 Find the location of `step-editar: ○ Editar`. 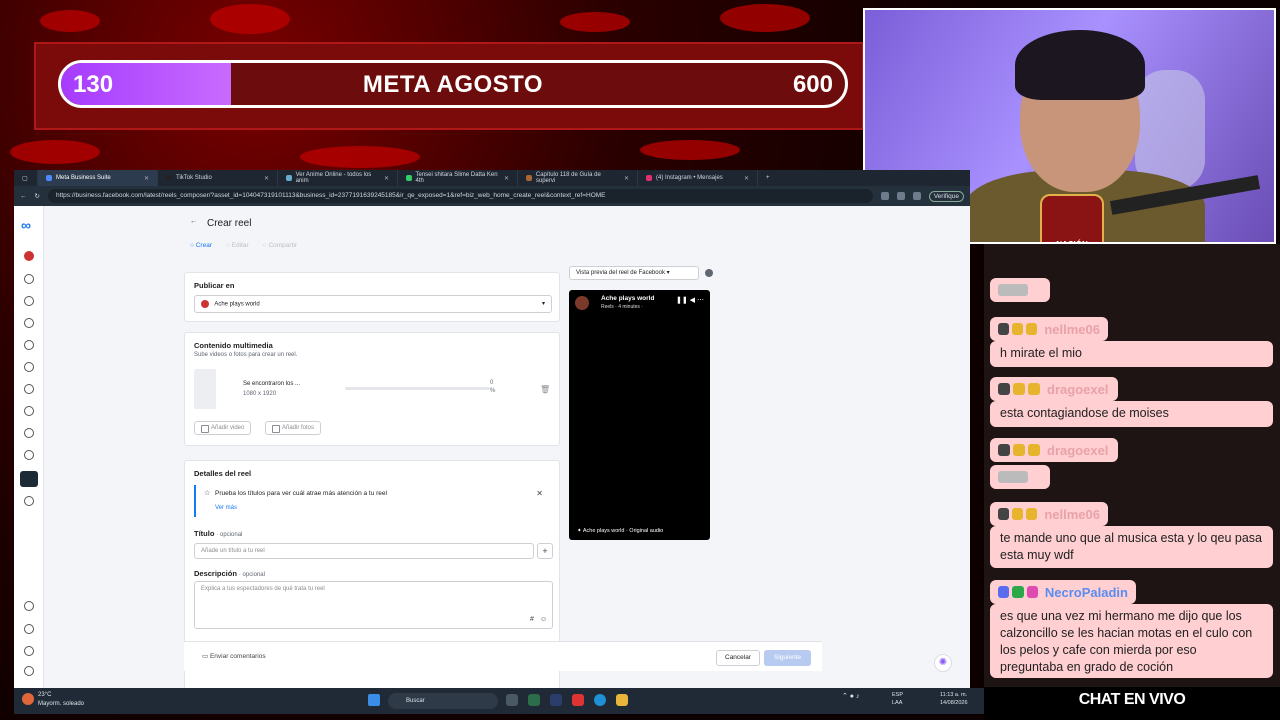

step-editar: ○ Editar is located at coordinates (237, 245).